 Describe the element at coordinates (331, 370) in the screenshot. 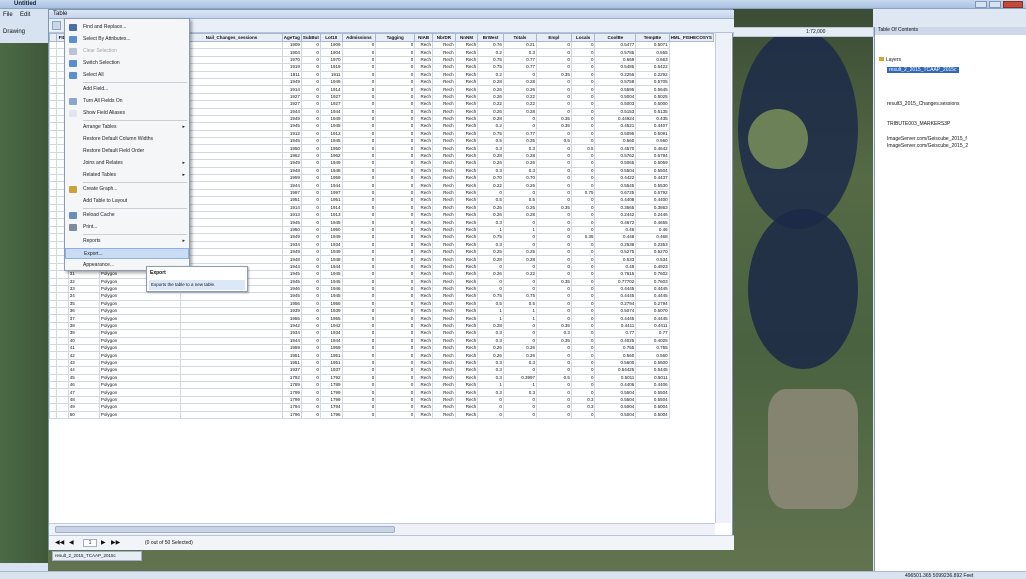

I see `table-cell: 1937` at that location.